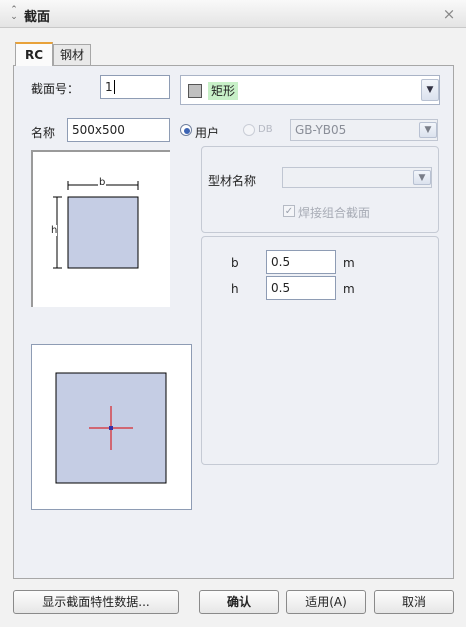 This screenshot has height=627, width=466. Describe the element at coordinates (265, 129) in the screenshot. I see `db-radio-label: DB` at that location.